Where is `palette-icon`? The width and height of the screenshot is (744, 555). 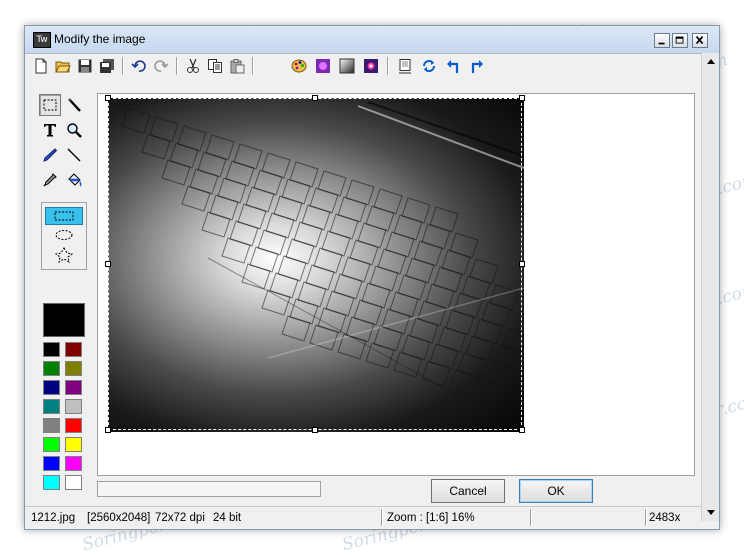 palette-icon is located at coordinates (299, 66).